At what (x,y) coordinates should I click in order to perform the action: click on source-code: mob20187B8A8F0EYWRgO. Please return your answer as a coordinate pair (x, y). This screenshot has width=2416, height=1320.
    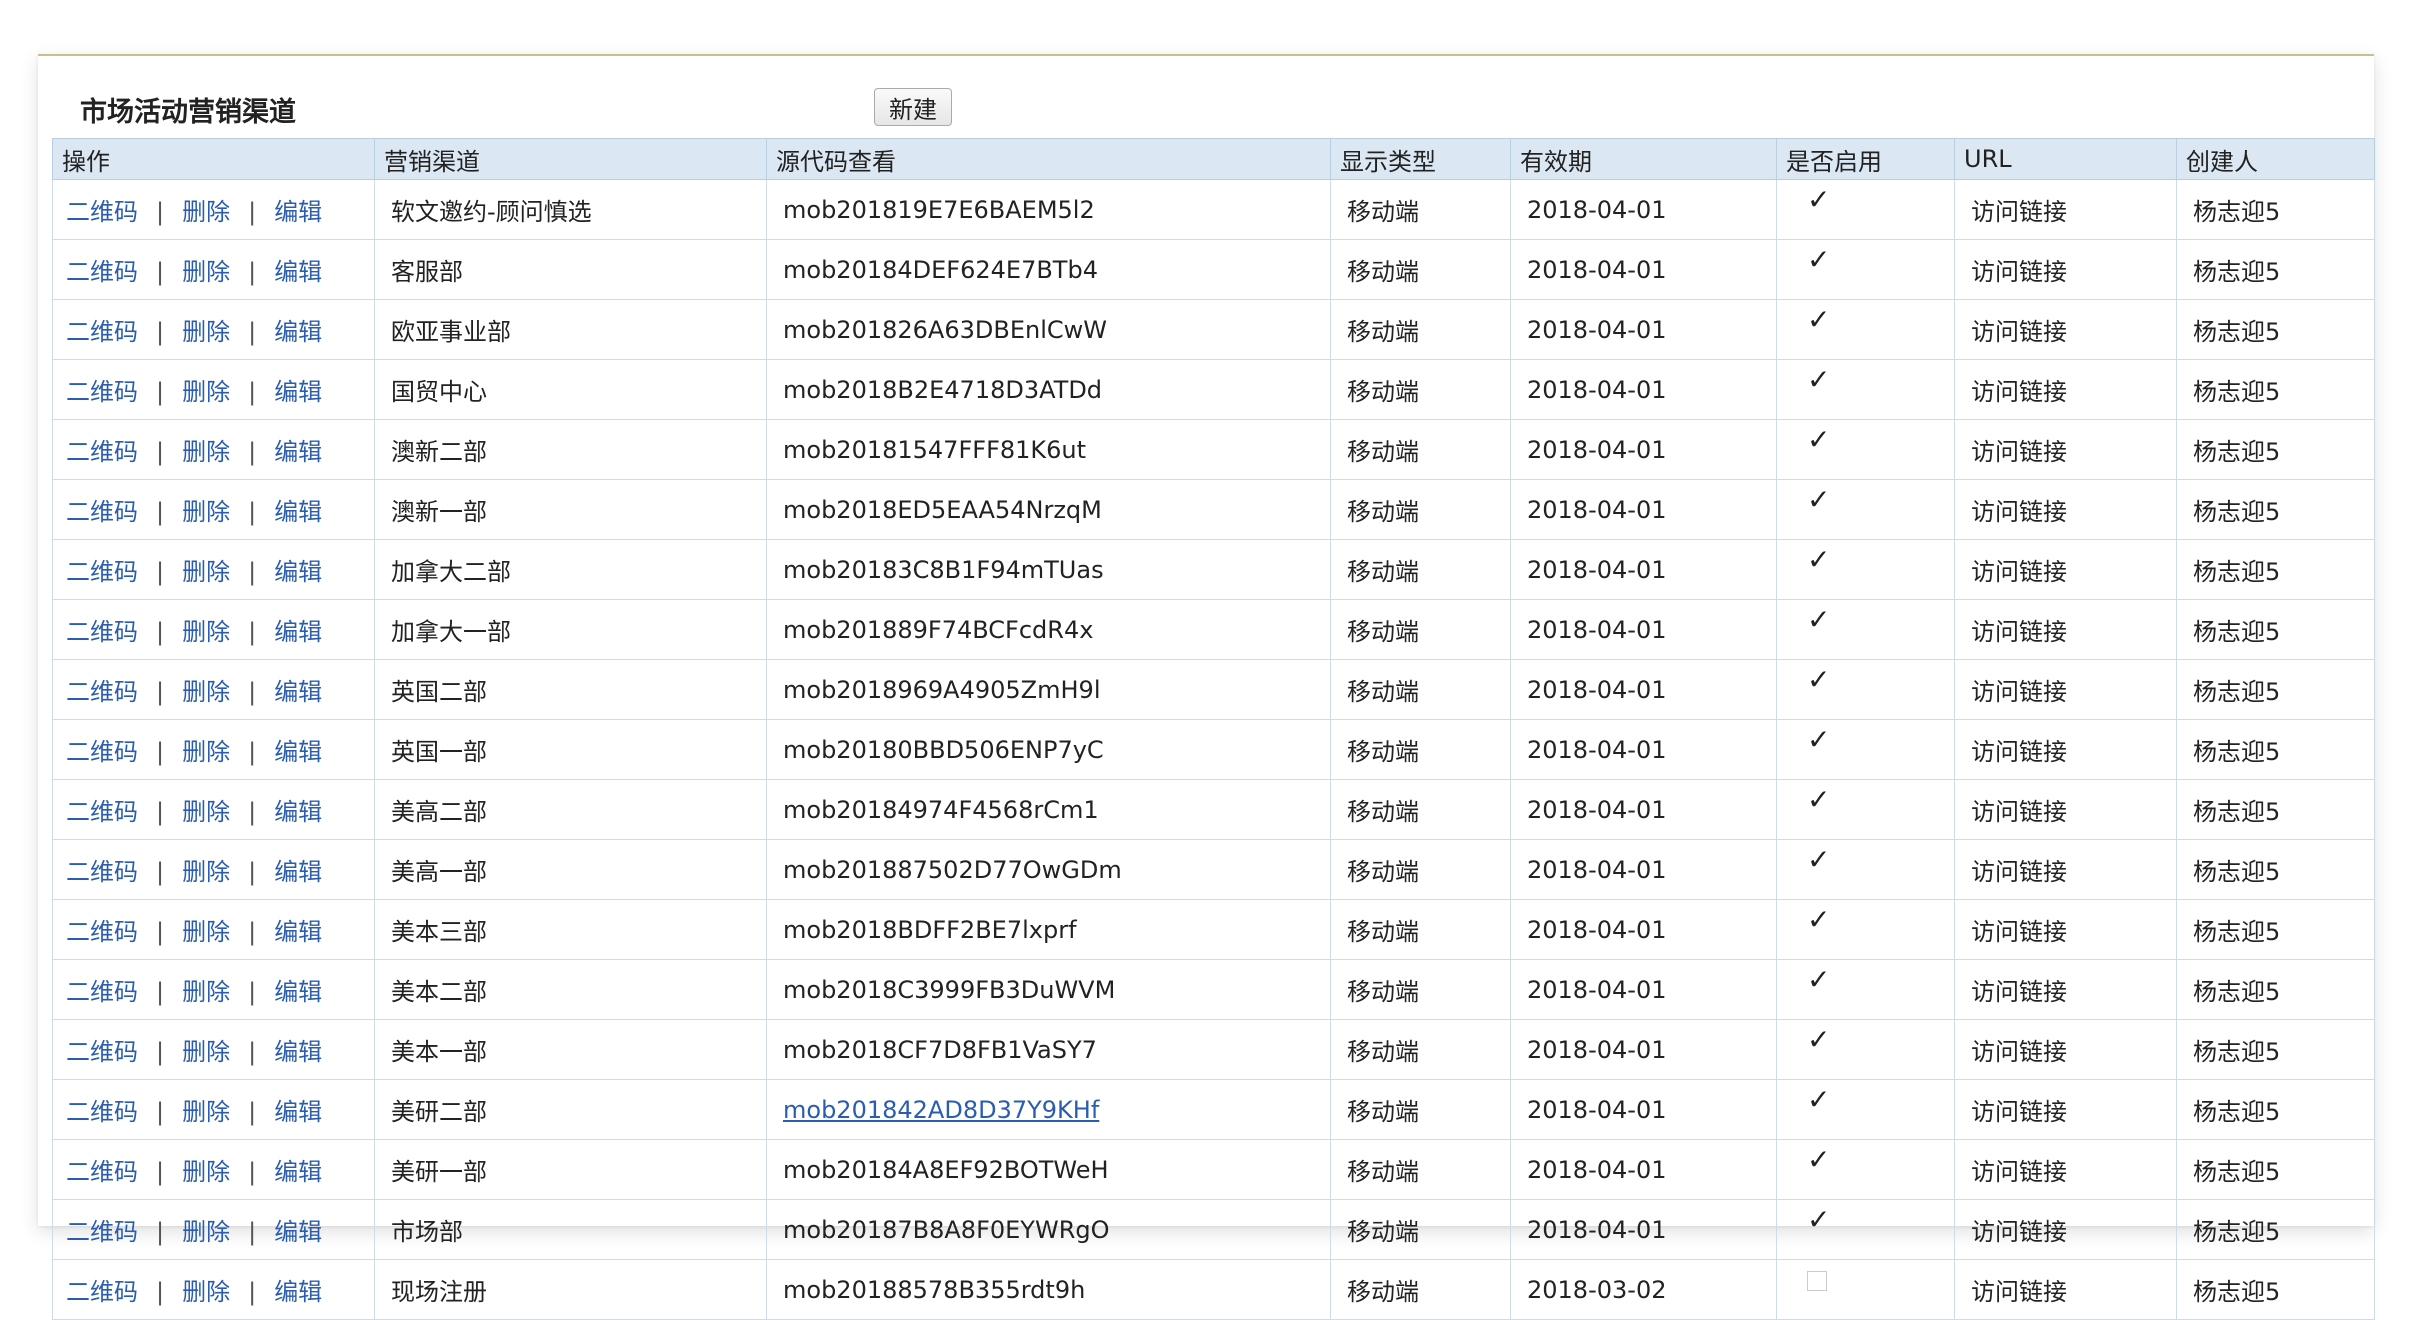
    Looking at the image, I should click on (946, 1229).